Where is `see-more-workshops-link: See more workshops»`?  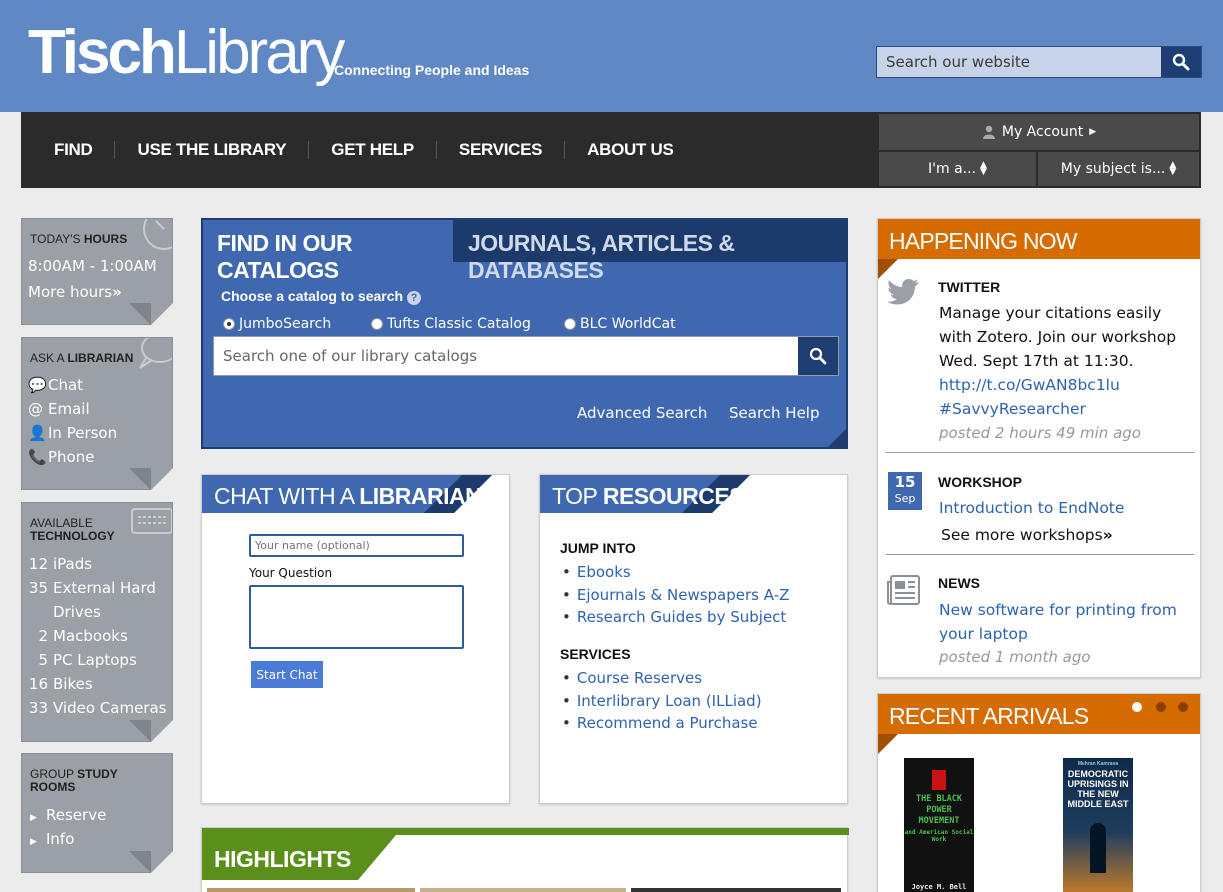
see-more-workshops-link: See more workshops» is located at coordinates (1066, 535).